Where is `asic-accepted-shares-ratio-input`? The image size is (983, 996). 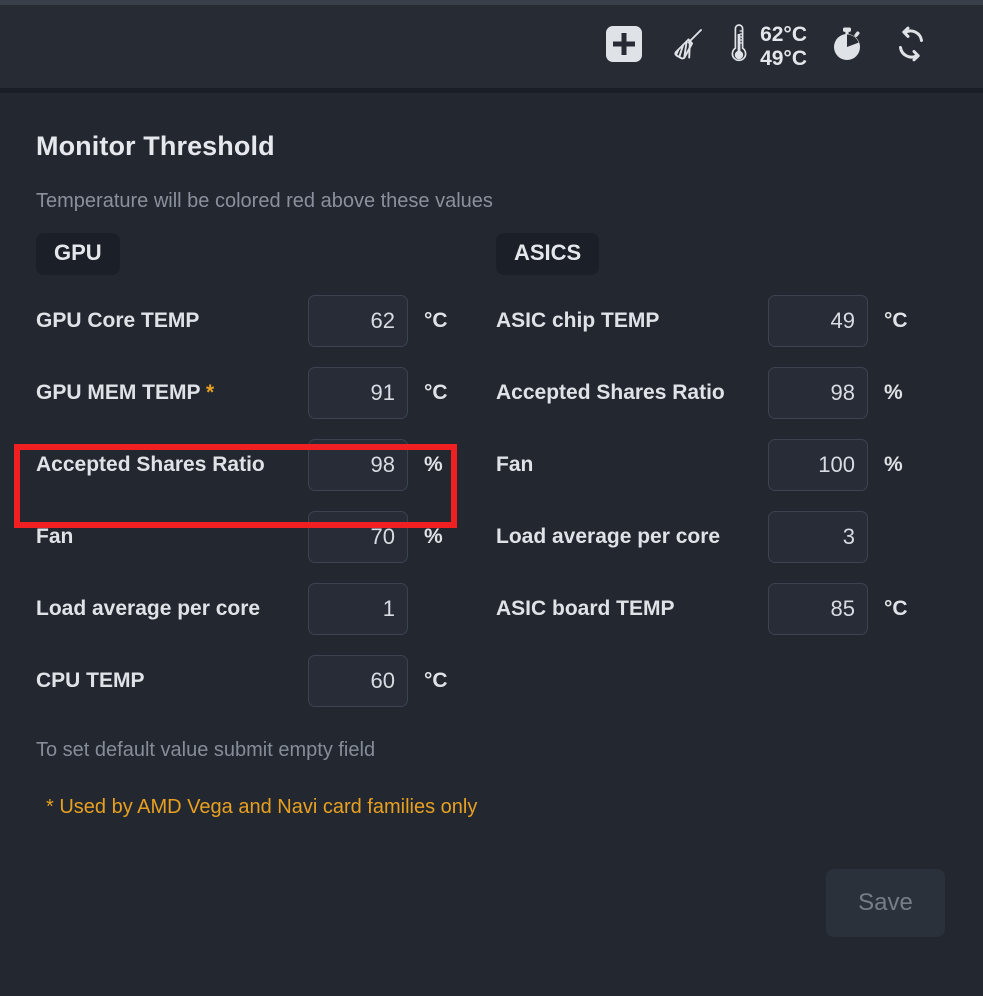
asic-accepted-shares-ratio-input is located at coordinates (818, 393).